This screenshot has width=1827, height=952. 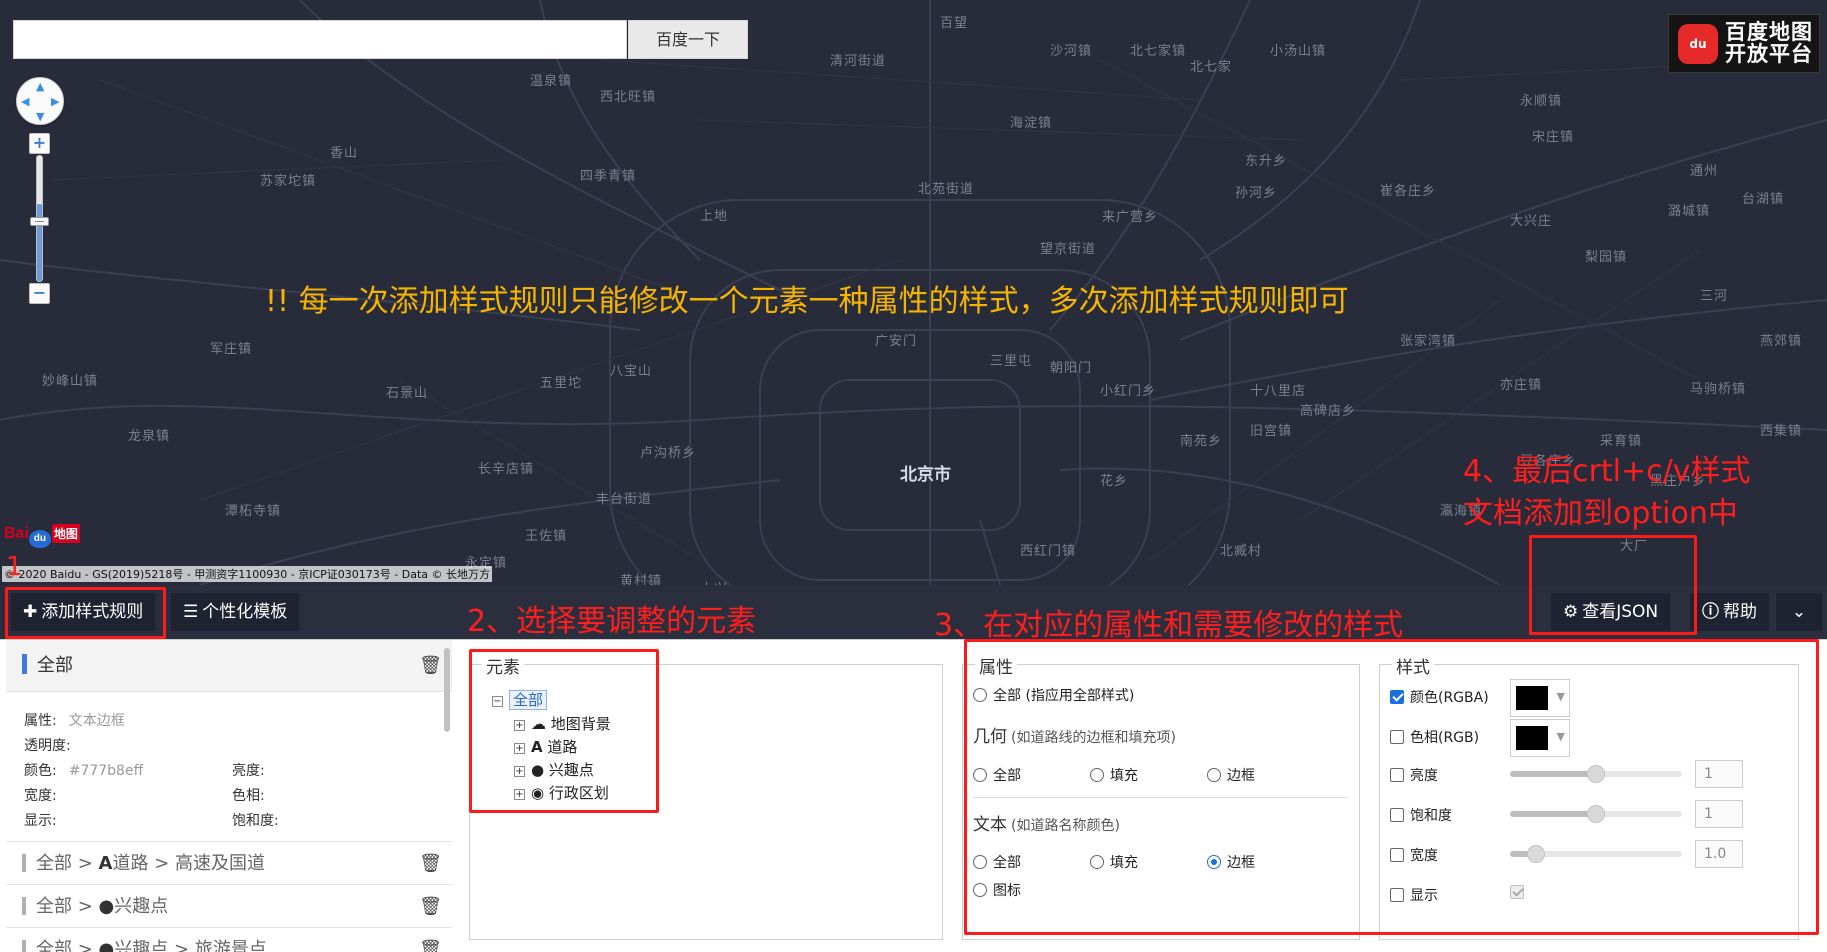 What do you see at coordinates (14, 567) in the screenshot?
I see `annotation-step1: 1` at bounding box center [14, 567].